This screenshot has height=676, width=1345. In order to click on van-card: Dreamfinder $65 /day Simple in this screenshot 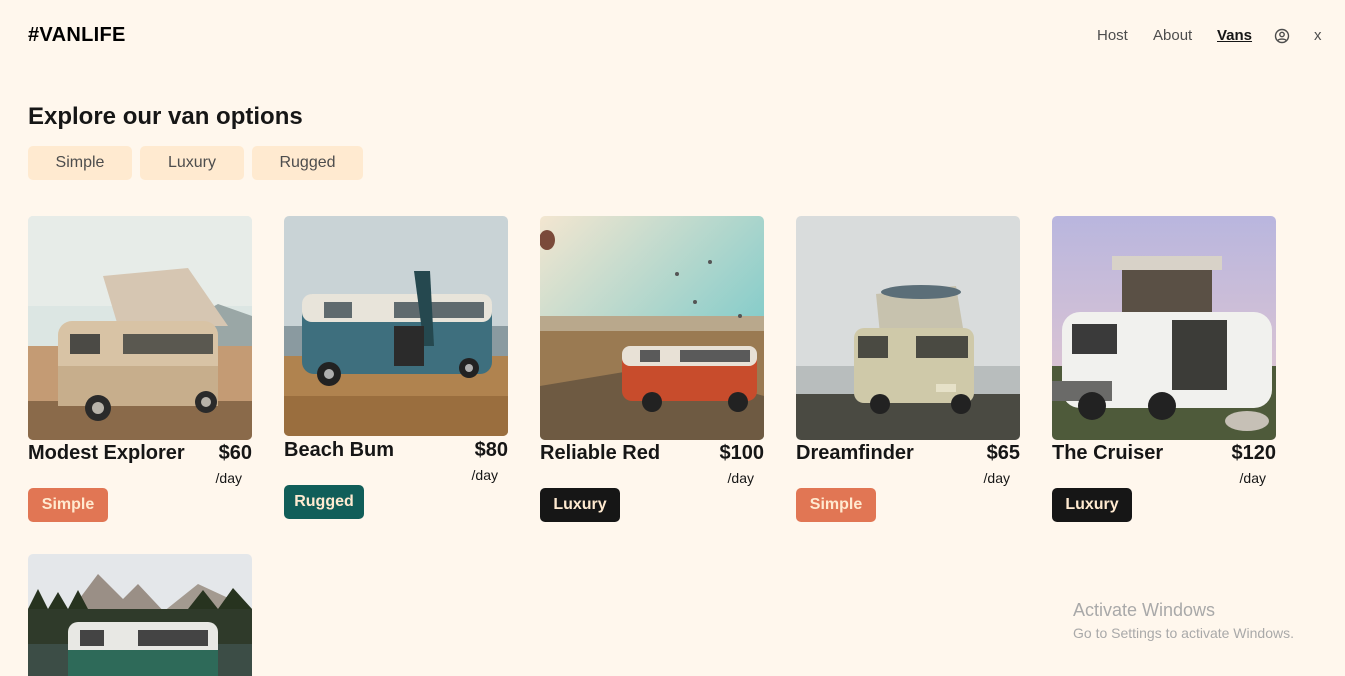, I will do `click(908, 371)`.